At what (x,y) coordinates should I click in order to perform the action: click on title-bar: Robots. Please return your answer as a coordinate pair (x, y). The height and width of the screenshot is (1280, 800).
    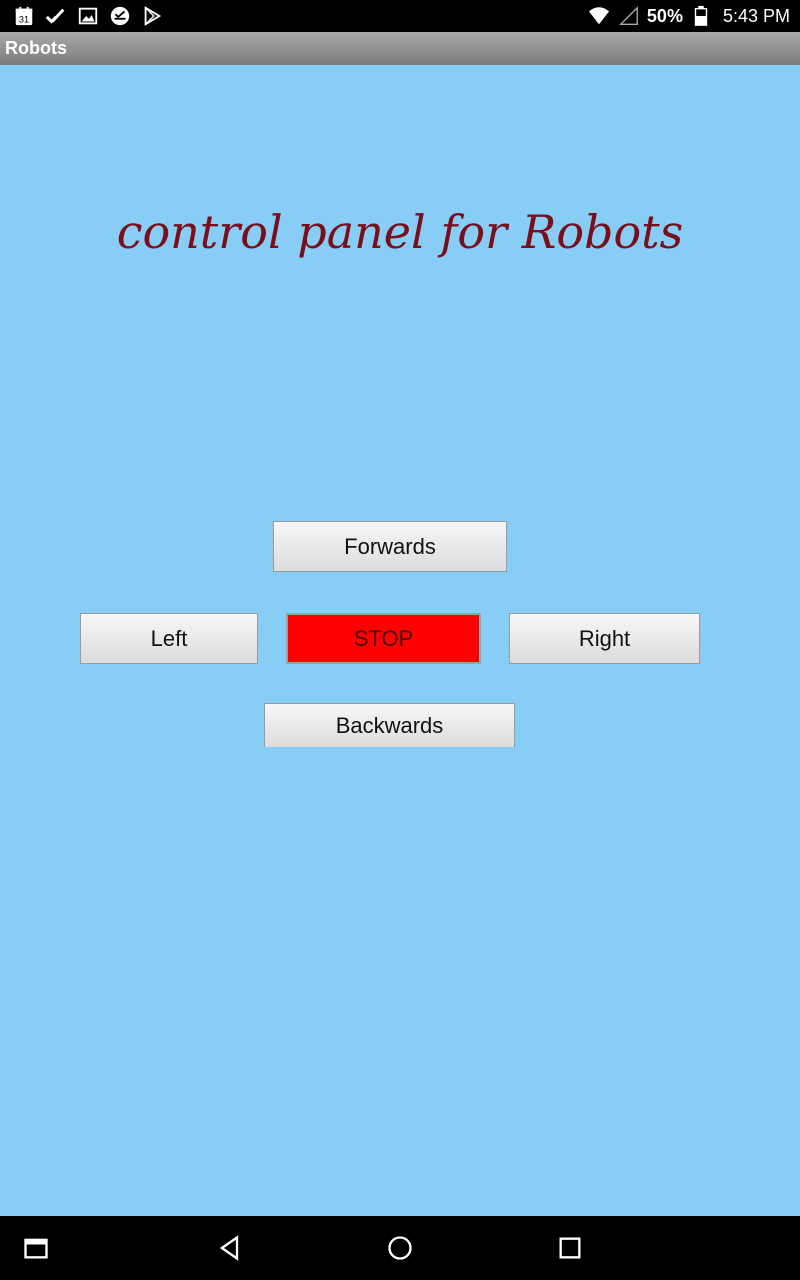
    Looking at the image, I should click on (400, 48).